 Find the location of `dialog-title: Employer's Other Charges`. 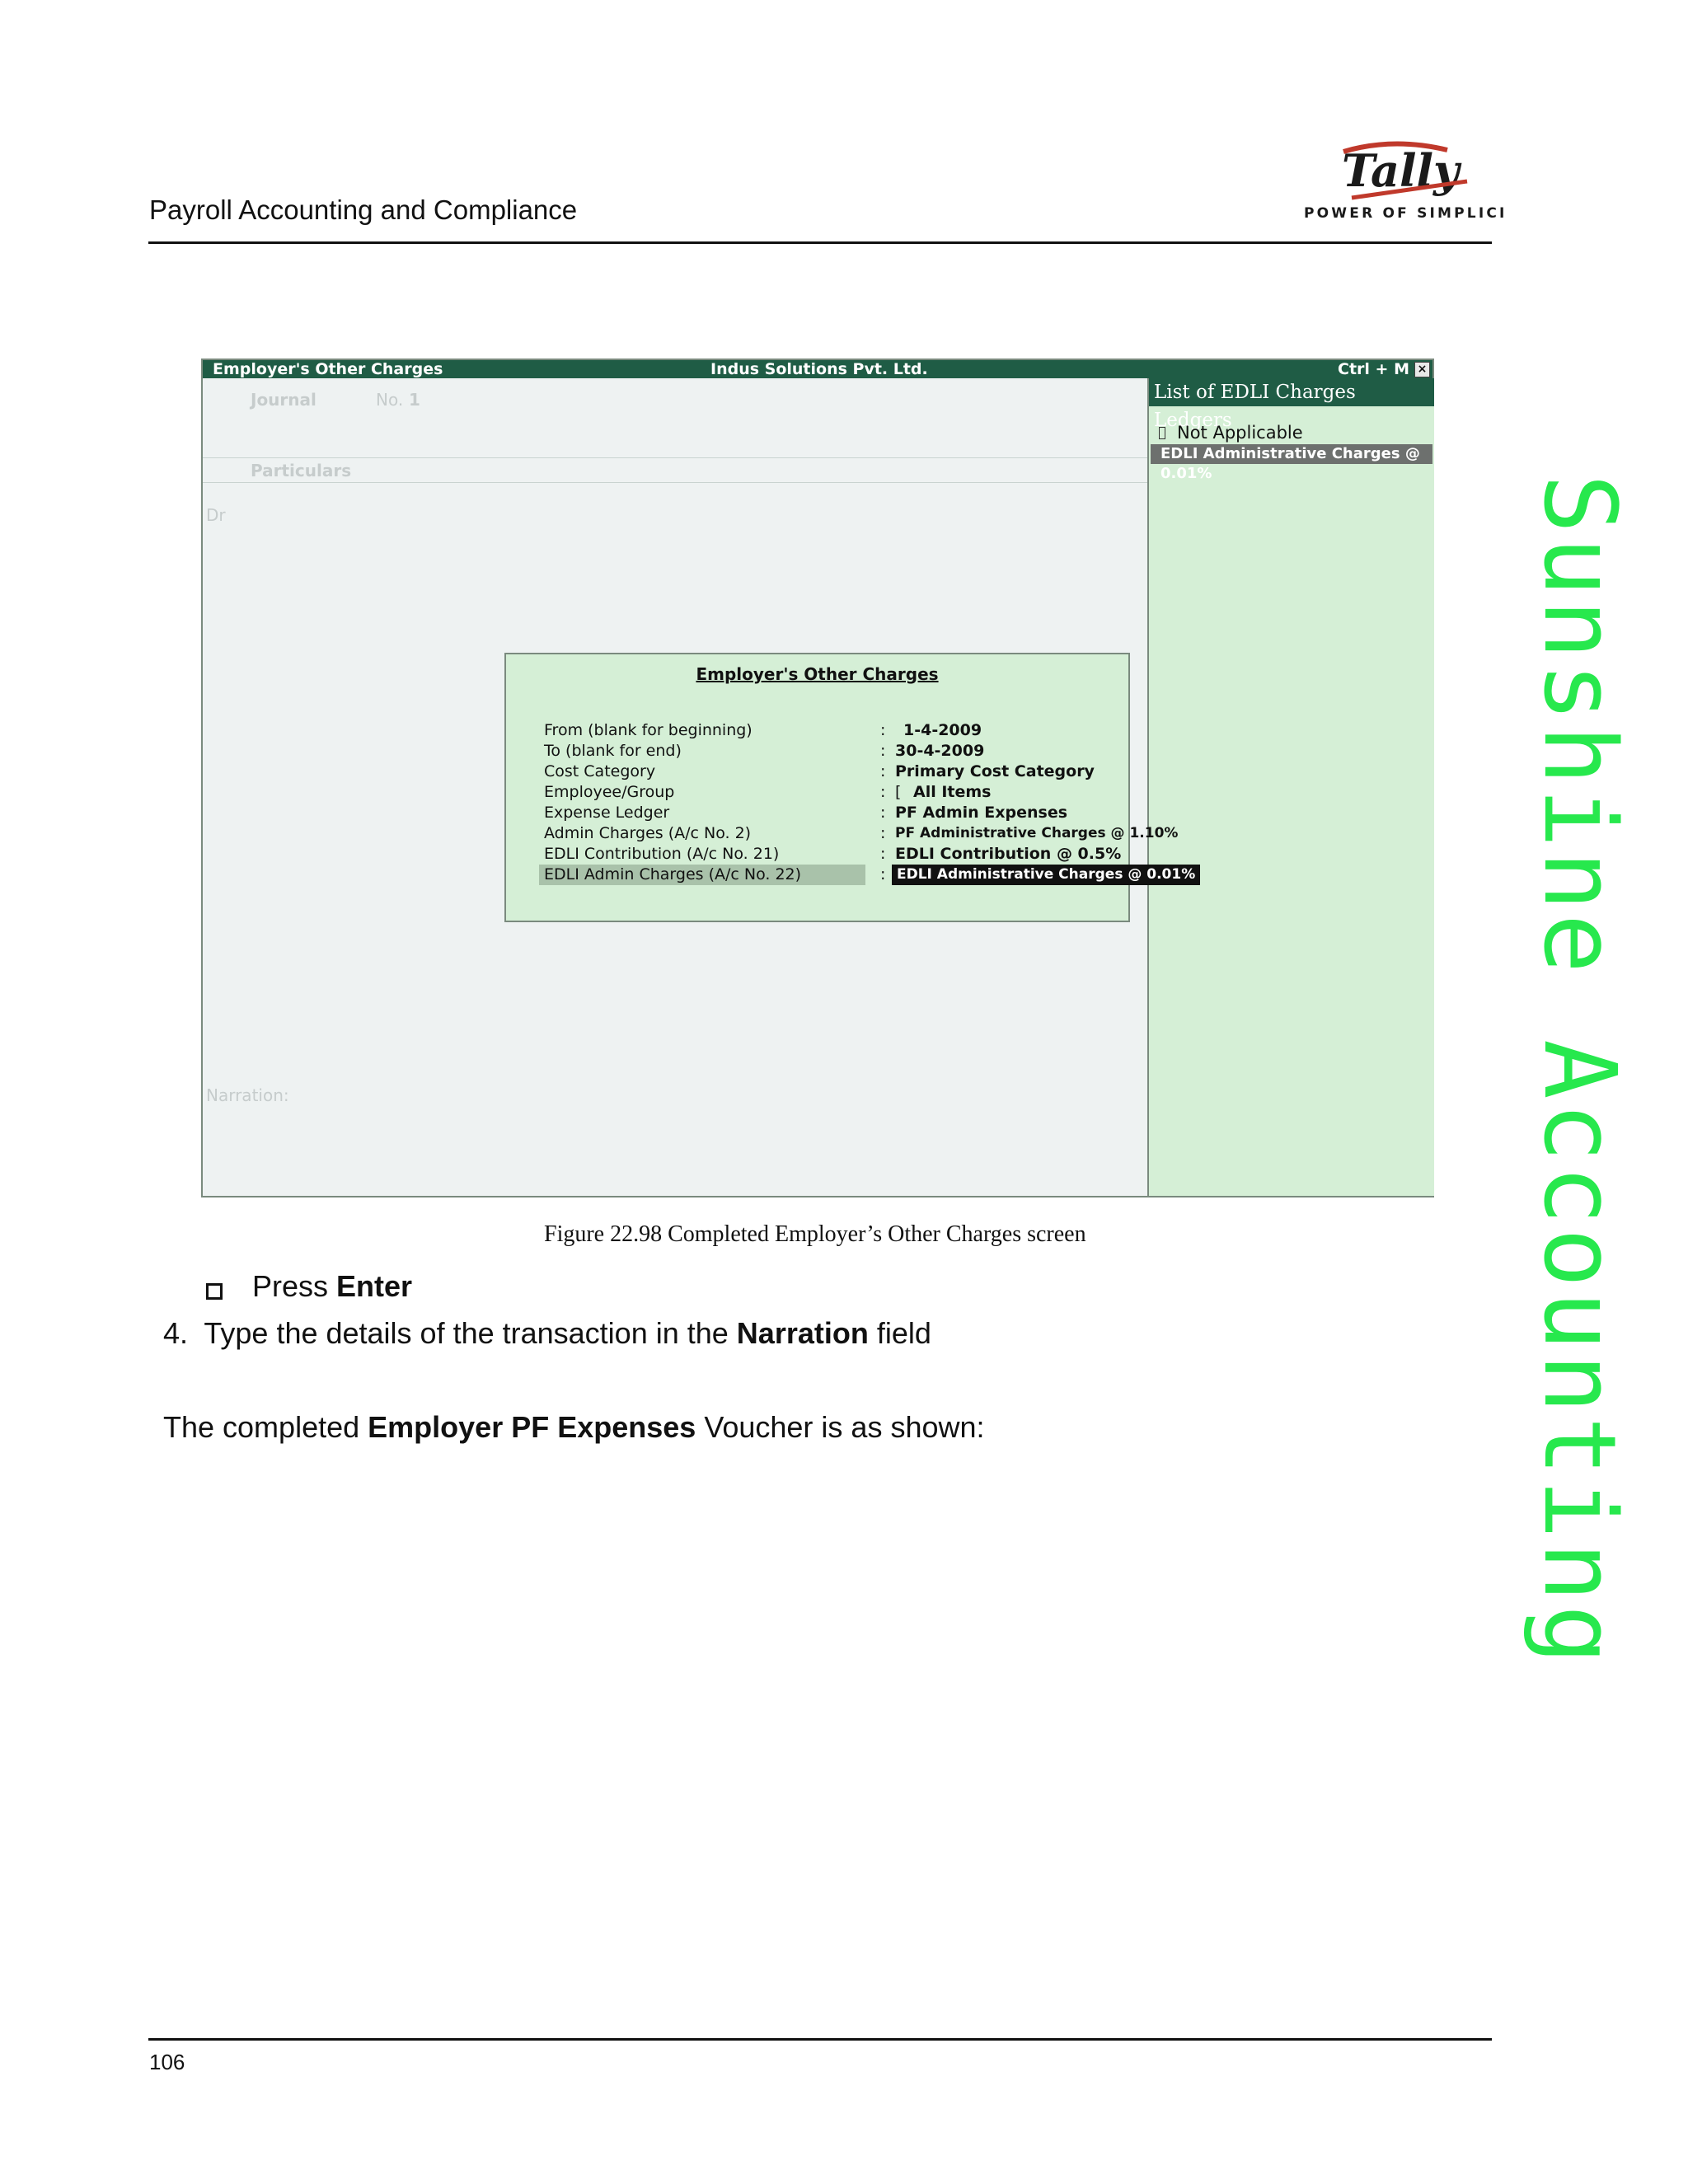

dialog-title: Employer's Other Charges is located at coordinates (817, 674).